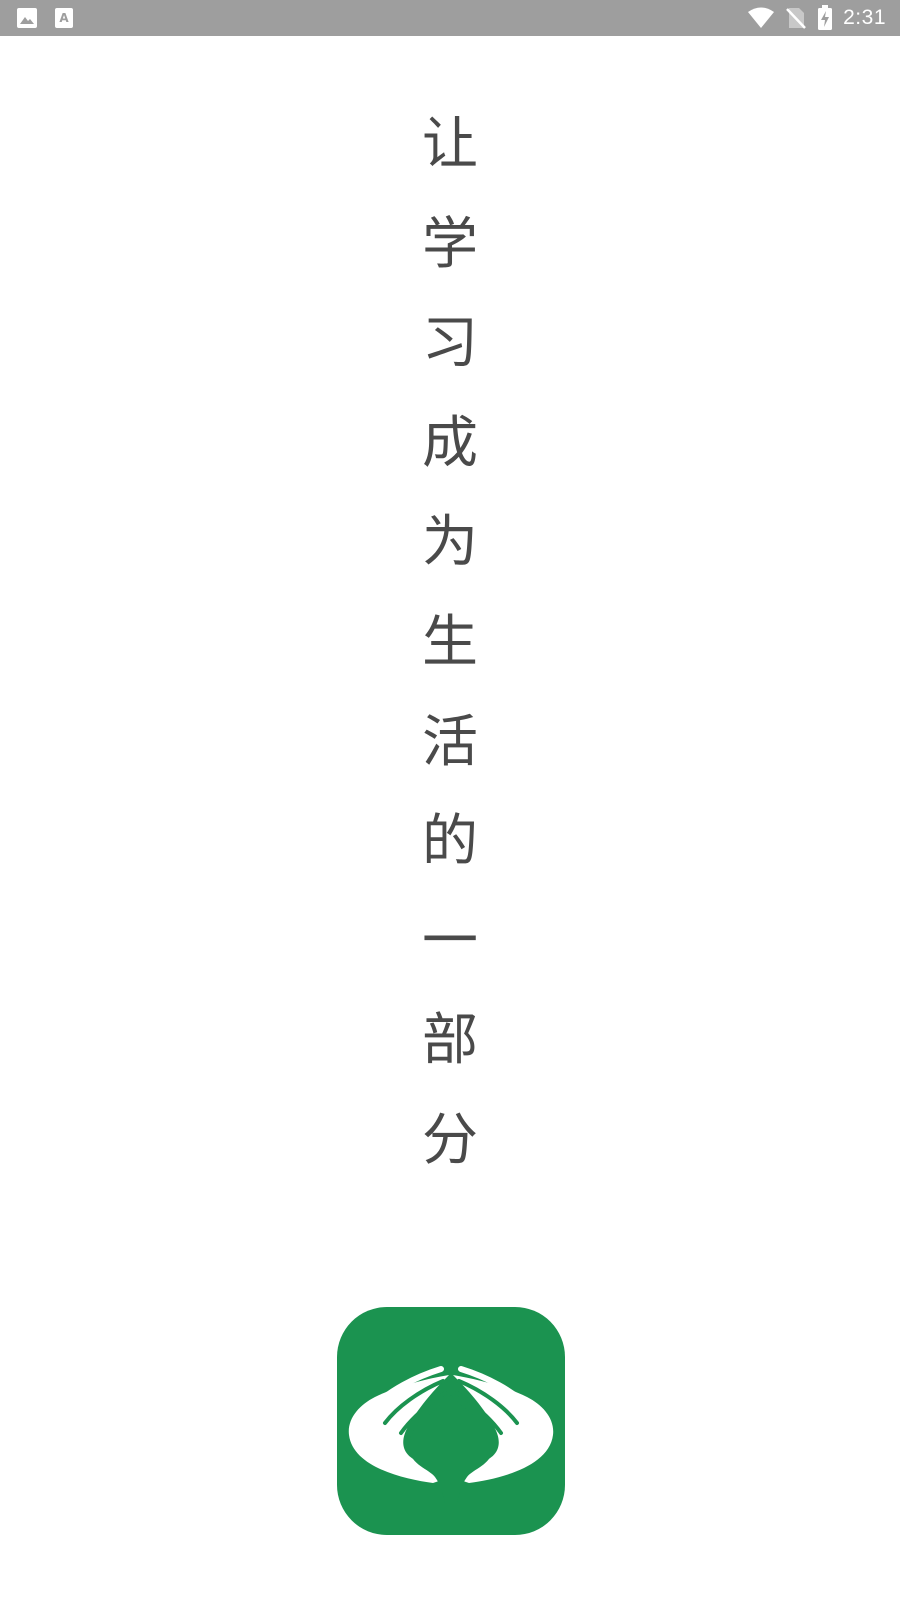 The width and height of the screenshot is (900, 1600). I want to click on battery-charging-icon, so click(825, 18).